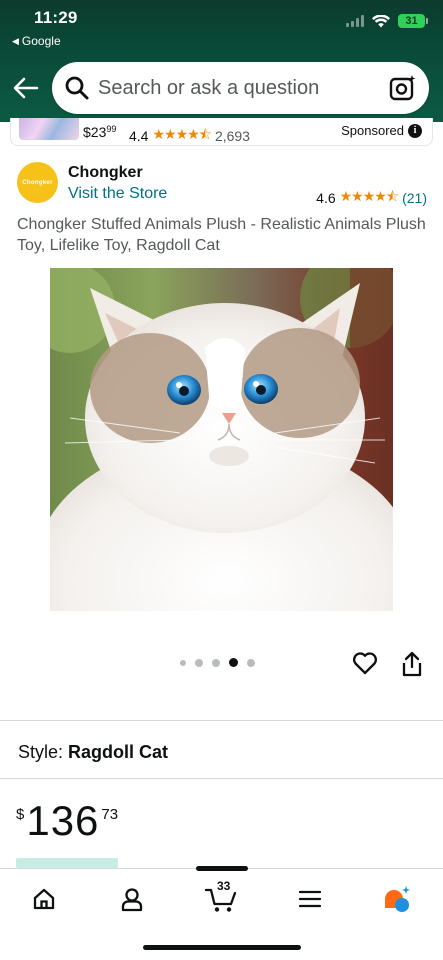 The height and width of the screenshot is (960, 443). I want to click on wifi-icon, so click(381, 20).